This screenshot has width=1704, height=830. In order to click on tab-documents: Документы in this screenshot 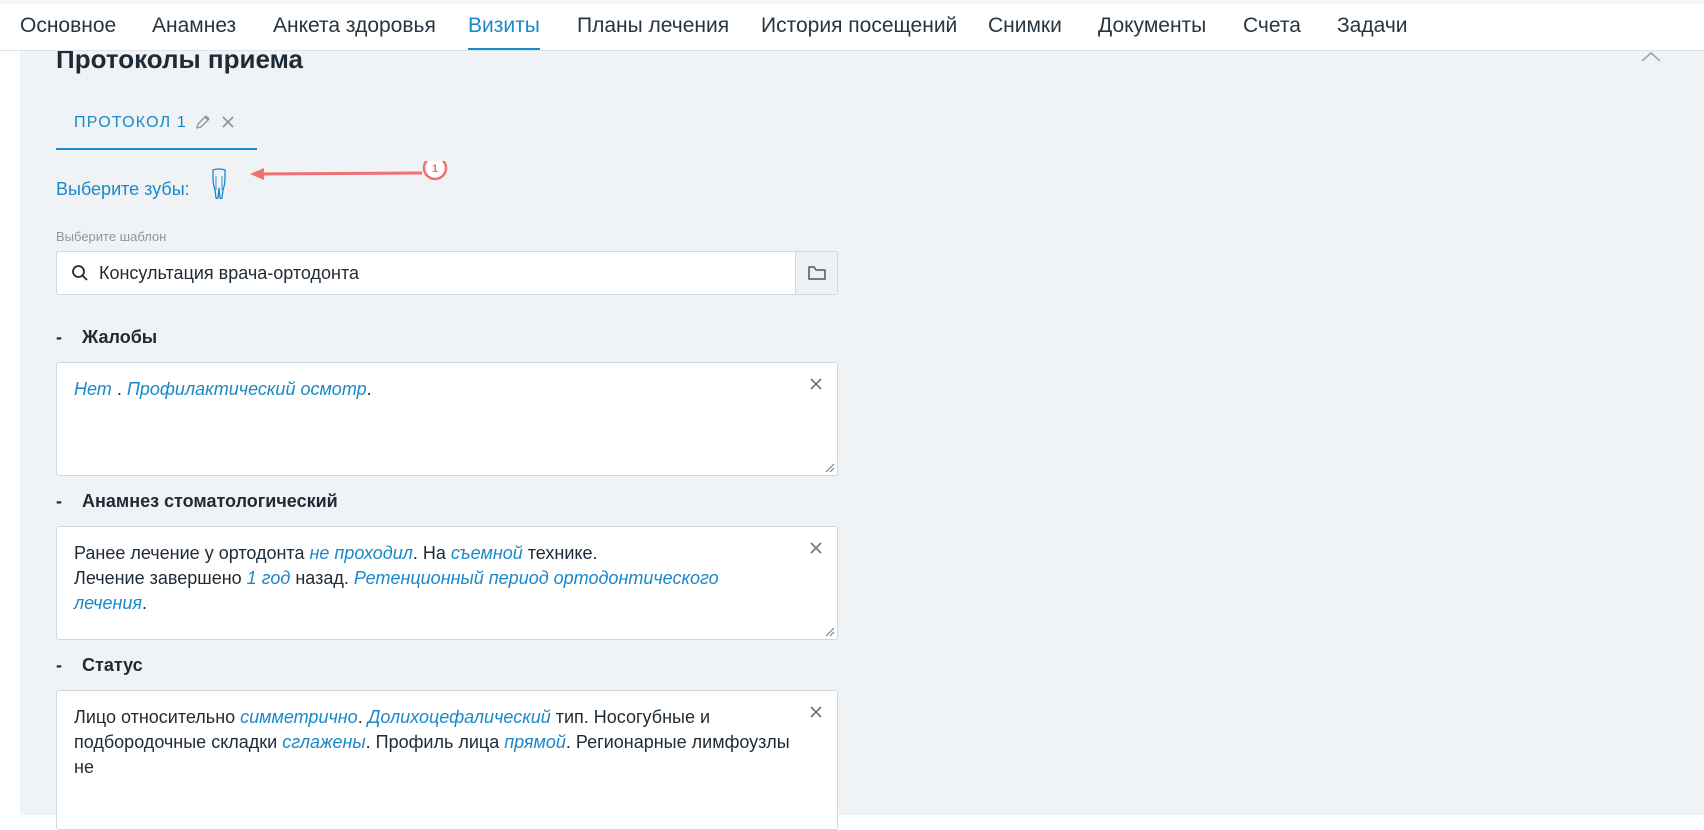, I will do `click(1152, 26)`.